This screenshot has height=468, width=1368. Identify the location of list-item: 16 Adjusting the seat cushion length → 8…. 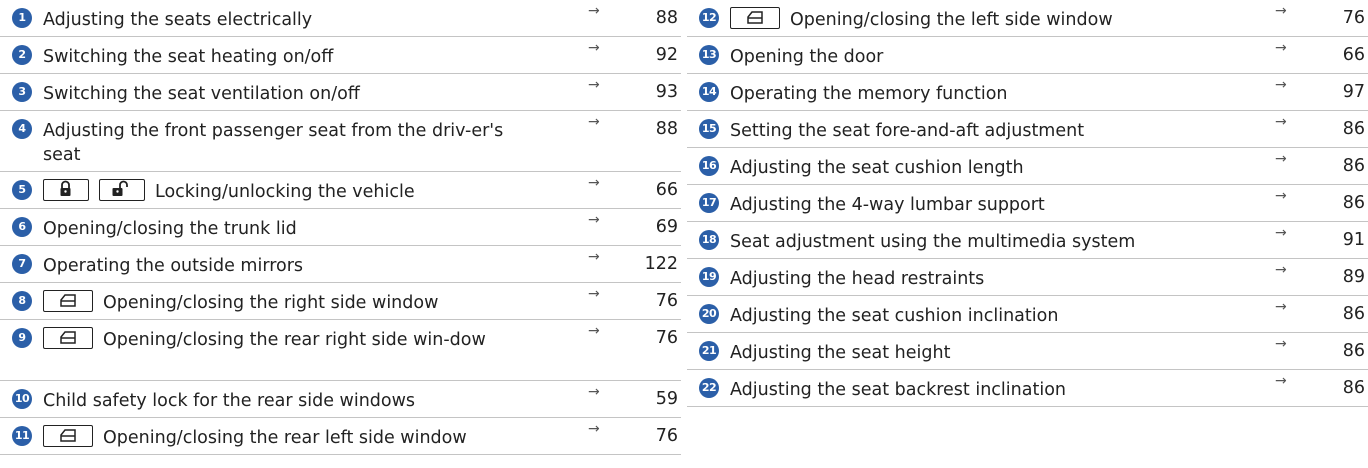
(1027, 166).